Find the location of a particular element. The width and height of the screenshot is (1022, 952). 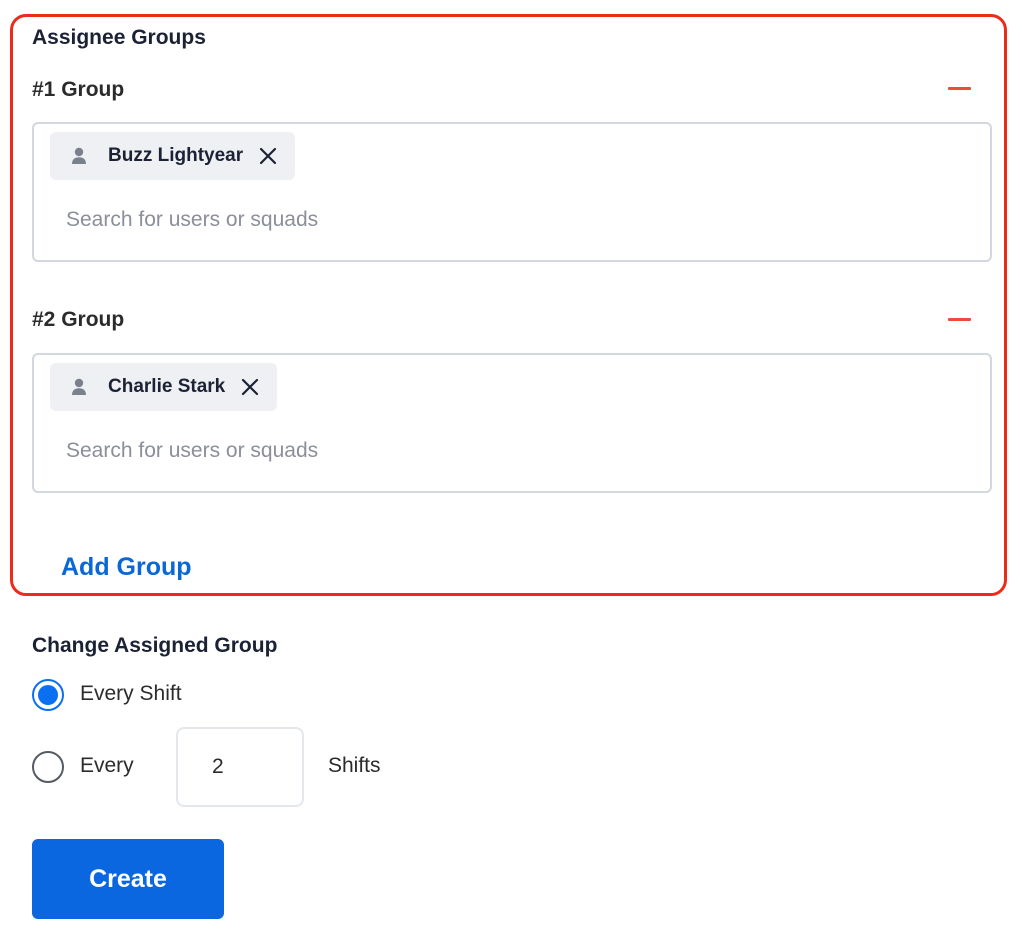

assignee-groups-title: Assignee Groups is located at coordinates (119, 37).